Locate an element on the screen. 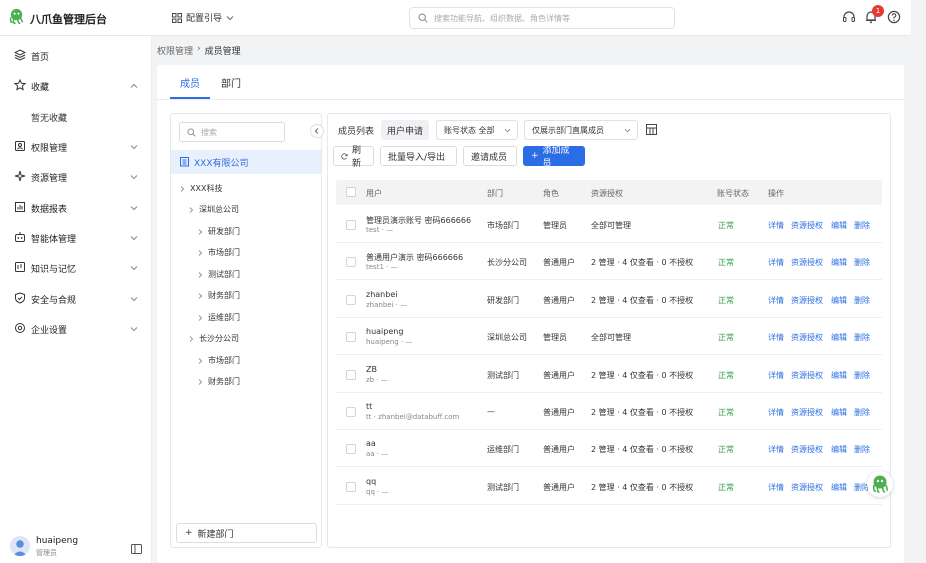 Image resolution: width=926 pixels, height=563 pixels. invite-member-button: 邀请成员 is located at coordinates (490, 156).